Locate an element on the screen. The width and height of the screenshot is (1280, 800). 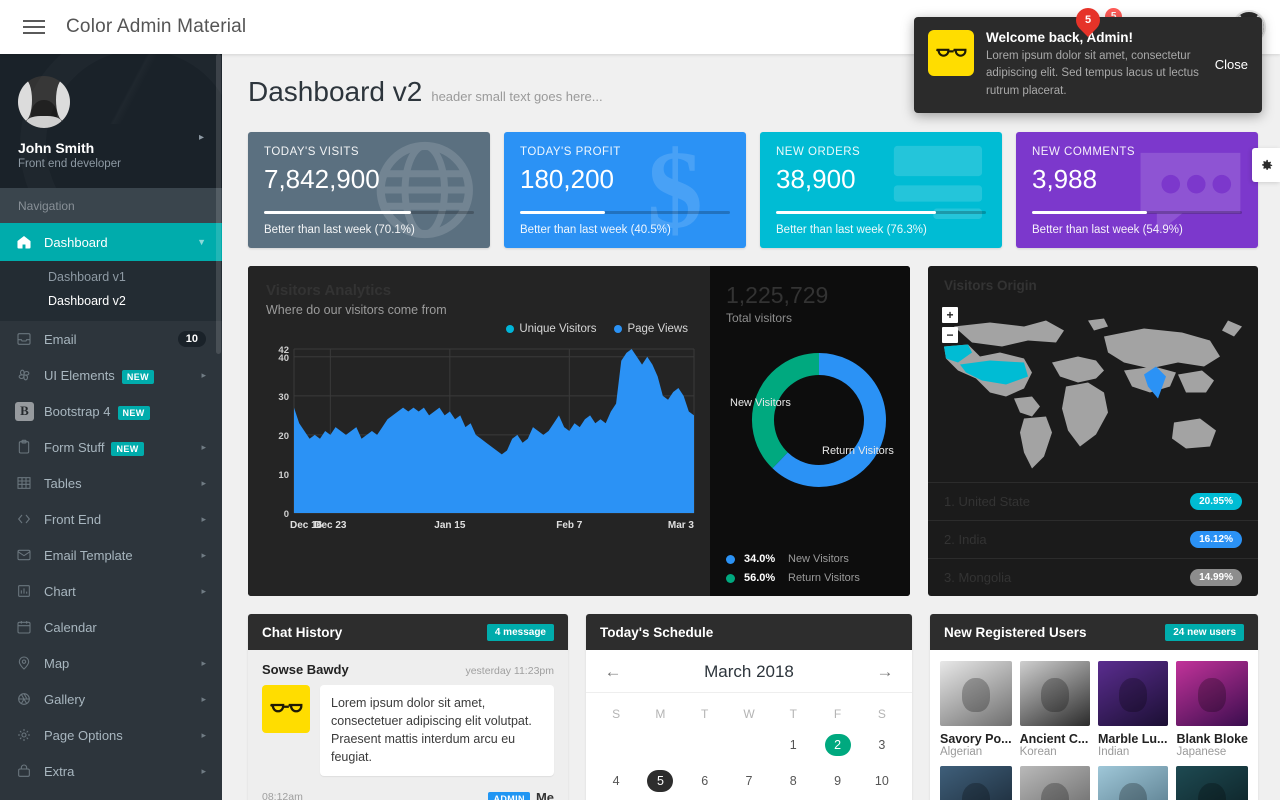
sidebar-heading: Navigation is located at coordinates (111, 205).